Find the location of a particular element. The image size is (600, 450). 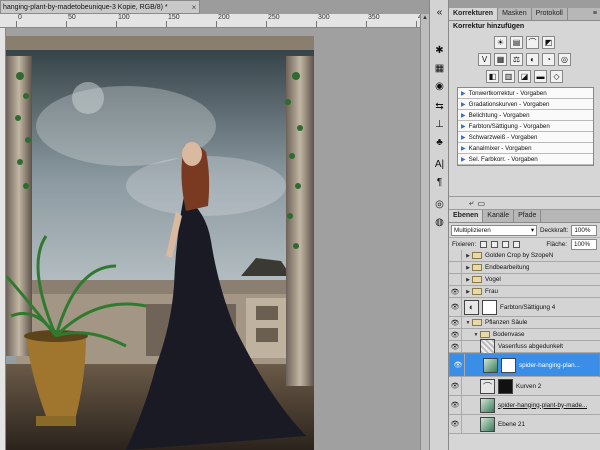

layer-row: 👁 ▶ Frau is located at coordinates (524, 292).